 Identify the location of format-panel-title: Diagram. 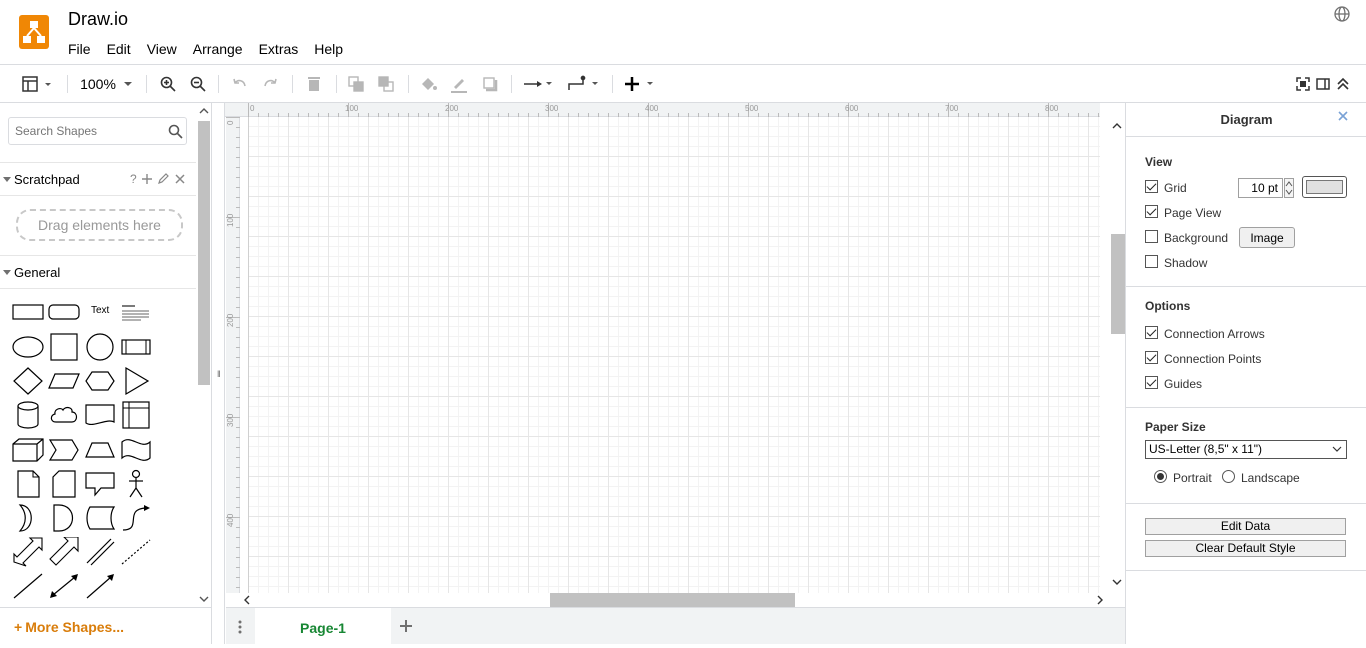
(1246, 119).